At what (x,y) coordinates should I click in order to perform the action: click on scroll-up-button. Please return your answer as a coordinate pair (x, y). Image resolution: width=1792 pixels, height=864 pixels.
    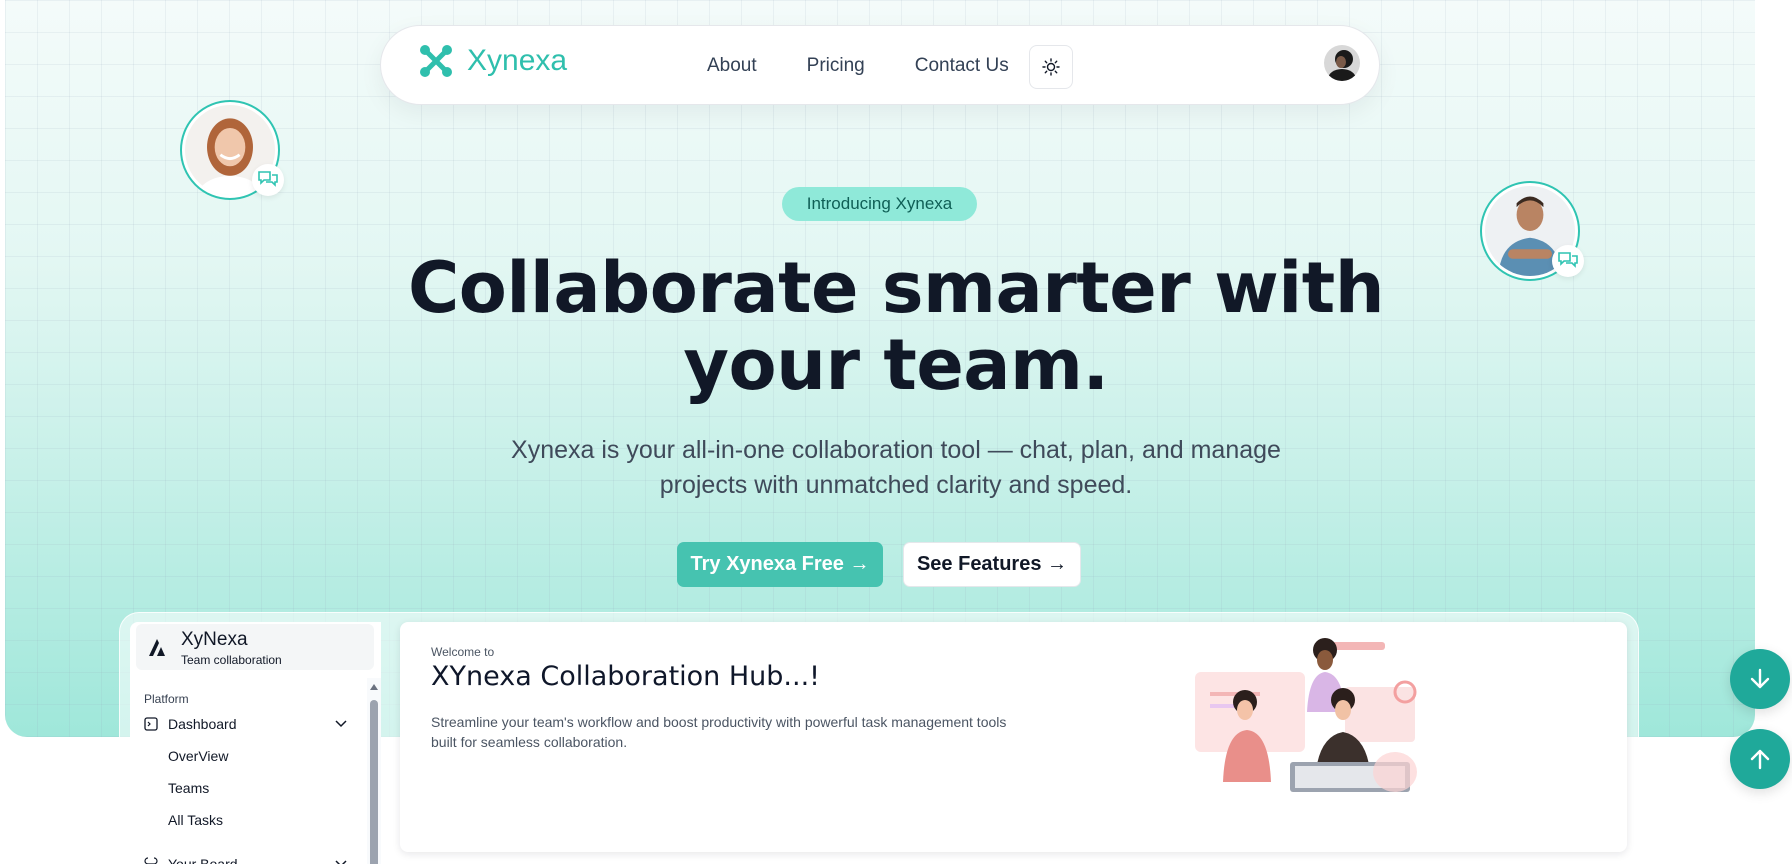
    Looking at the image, I should click on (1760, 759).